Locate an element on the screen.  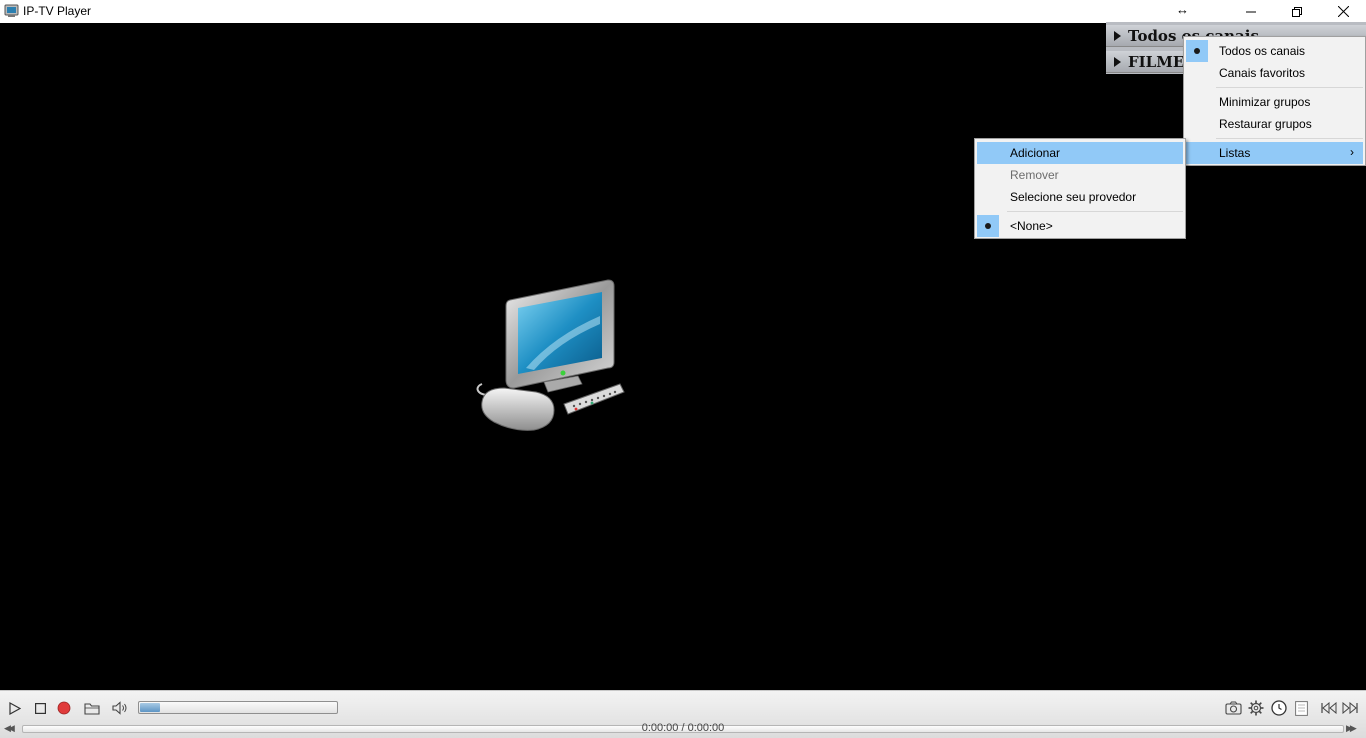
close-button is located at coordinates (1343, 11).